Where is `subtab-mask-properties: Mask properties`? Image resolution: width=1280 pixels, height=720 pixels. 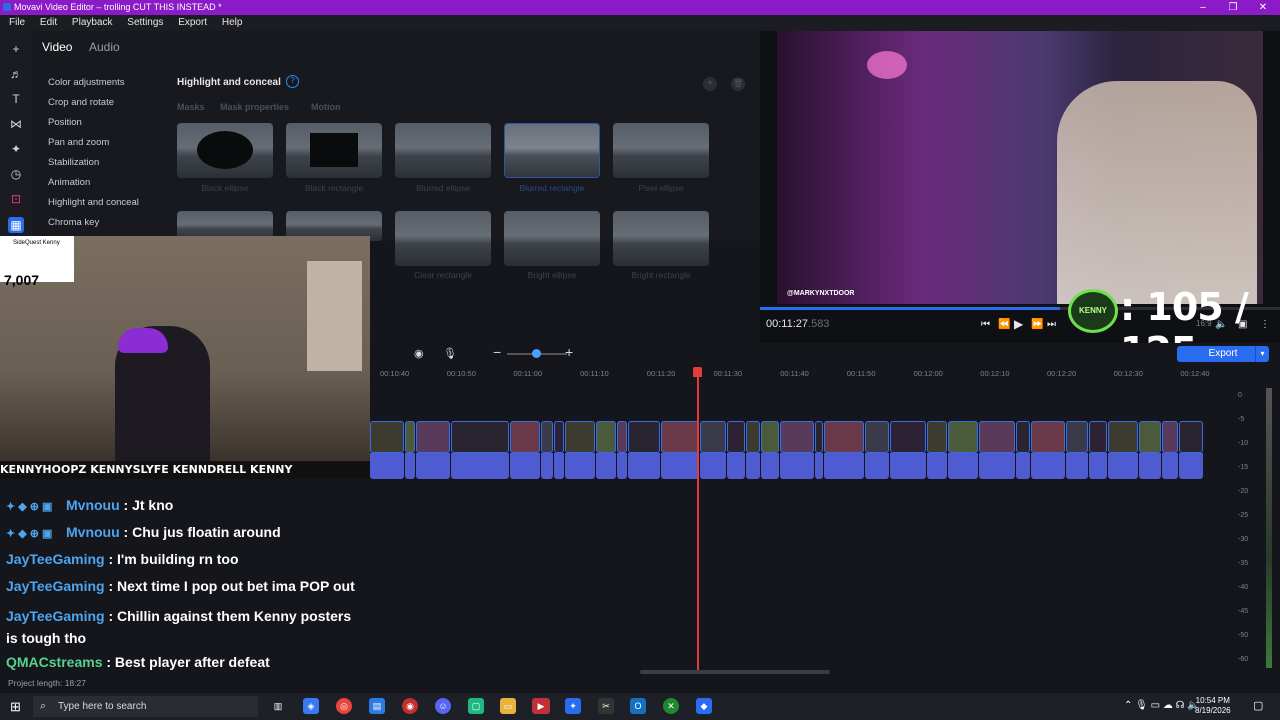 subtab-mask-properties: Mask properties is located at coordinates (254, 107).